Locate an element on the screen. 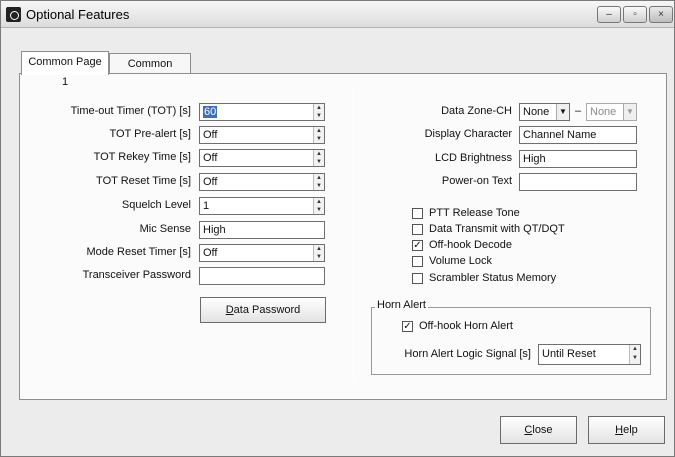 The width and height of the screenshot is (675, 457). tot-reset-label: TOT Reset Time [s] is located at coordinates (143, 181).